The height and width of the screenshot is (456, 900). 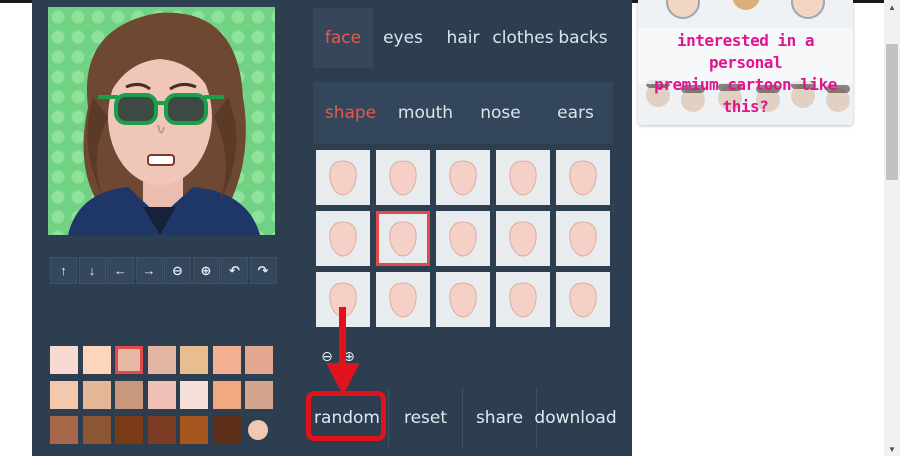 What do you see at coordinates (263, 270) in the screenshot?
I see `redo-icon: ↷` at bounding box center [263, 270].